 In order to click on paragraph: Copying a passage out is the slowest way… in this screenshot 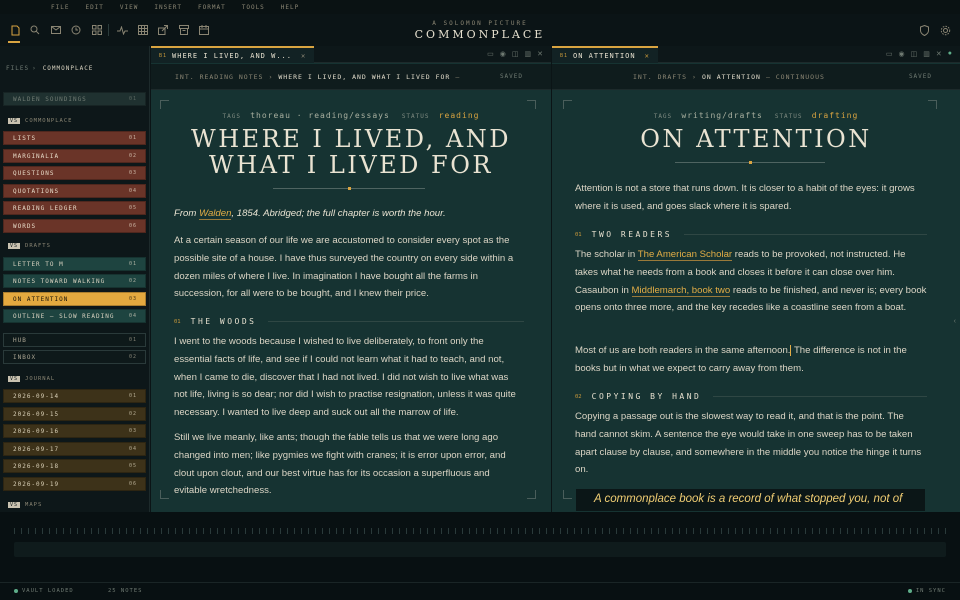, I will do `click(748, 443)`.